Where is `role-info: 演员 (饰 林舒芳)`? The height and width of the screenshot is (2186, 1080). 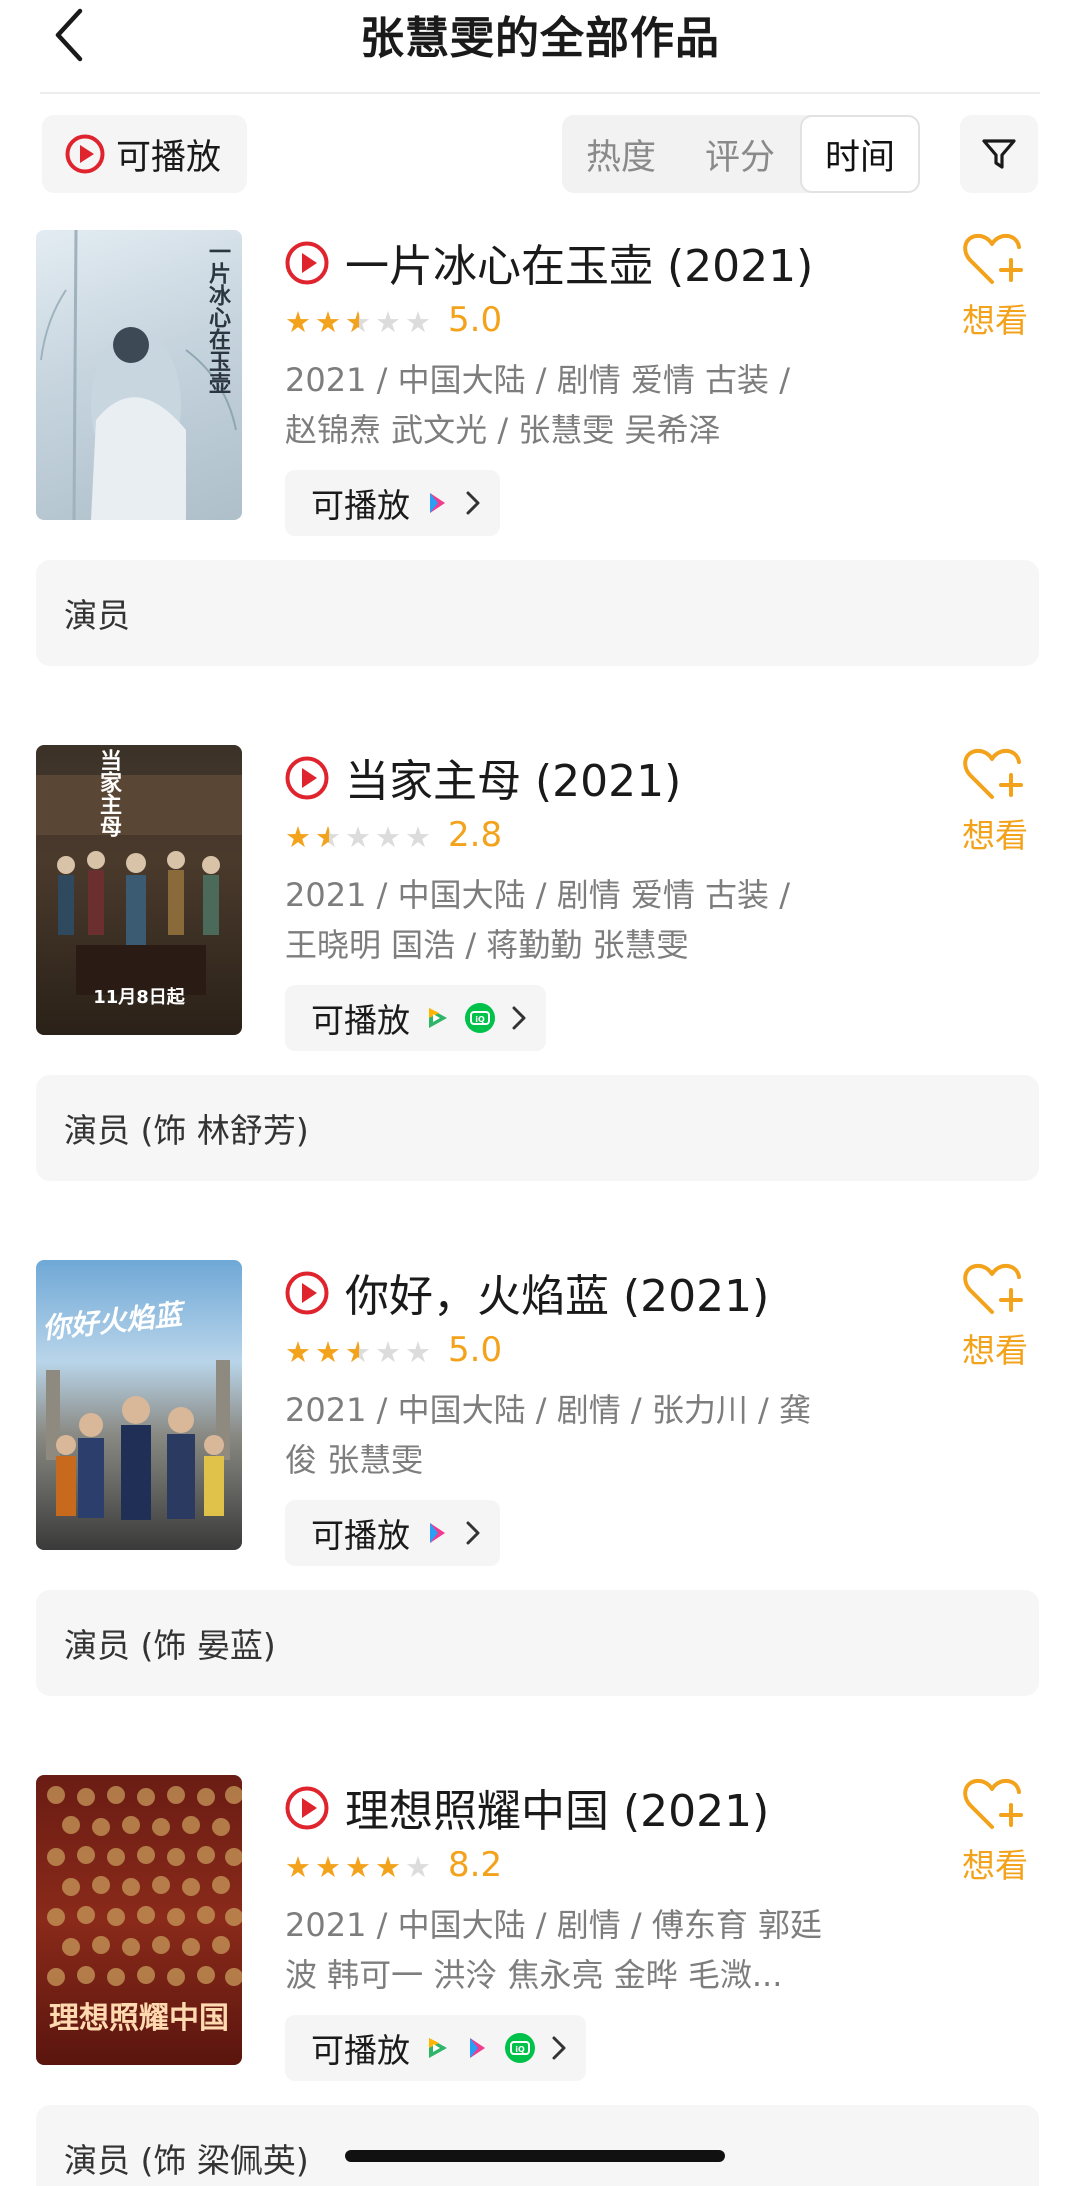 role-info: 演员 (饰 林舒芳) is located at coordinates (537, 1128).